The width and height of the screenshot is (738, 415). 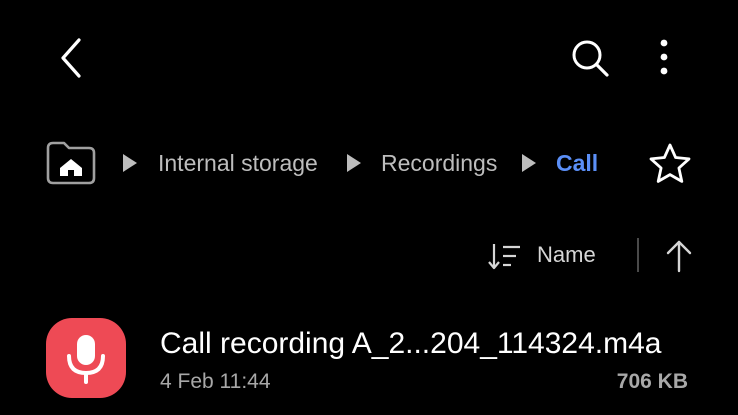 I want to click on search-icon, so click(x=590, y=58).